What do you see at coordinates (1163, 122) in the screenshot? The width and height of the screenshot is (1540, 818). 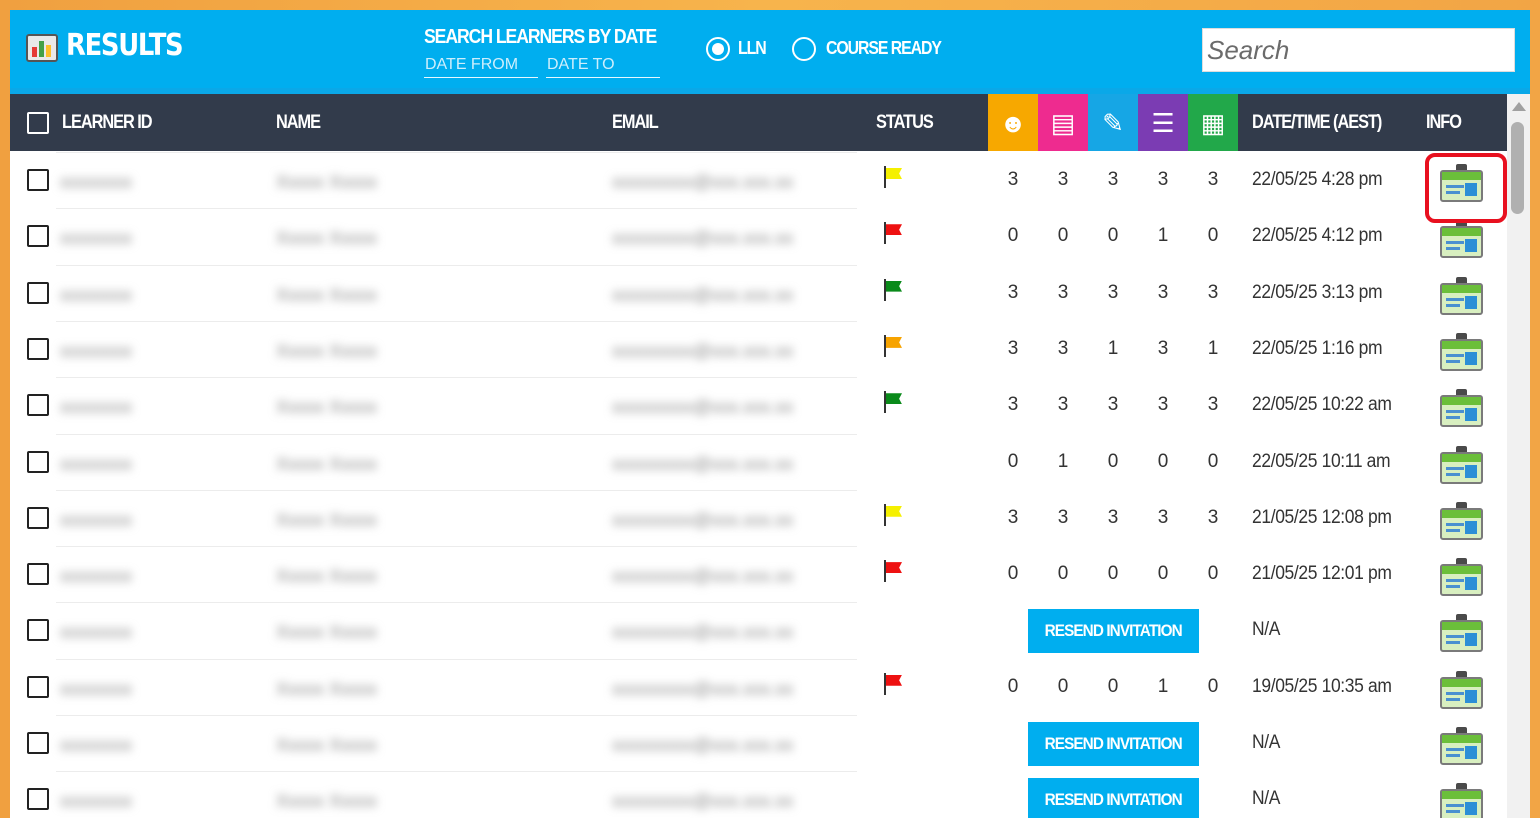 I see `speaking-chat-icon: ☰` at bounding box center [1163, 122].